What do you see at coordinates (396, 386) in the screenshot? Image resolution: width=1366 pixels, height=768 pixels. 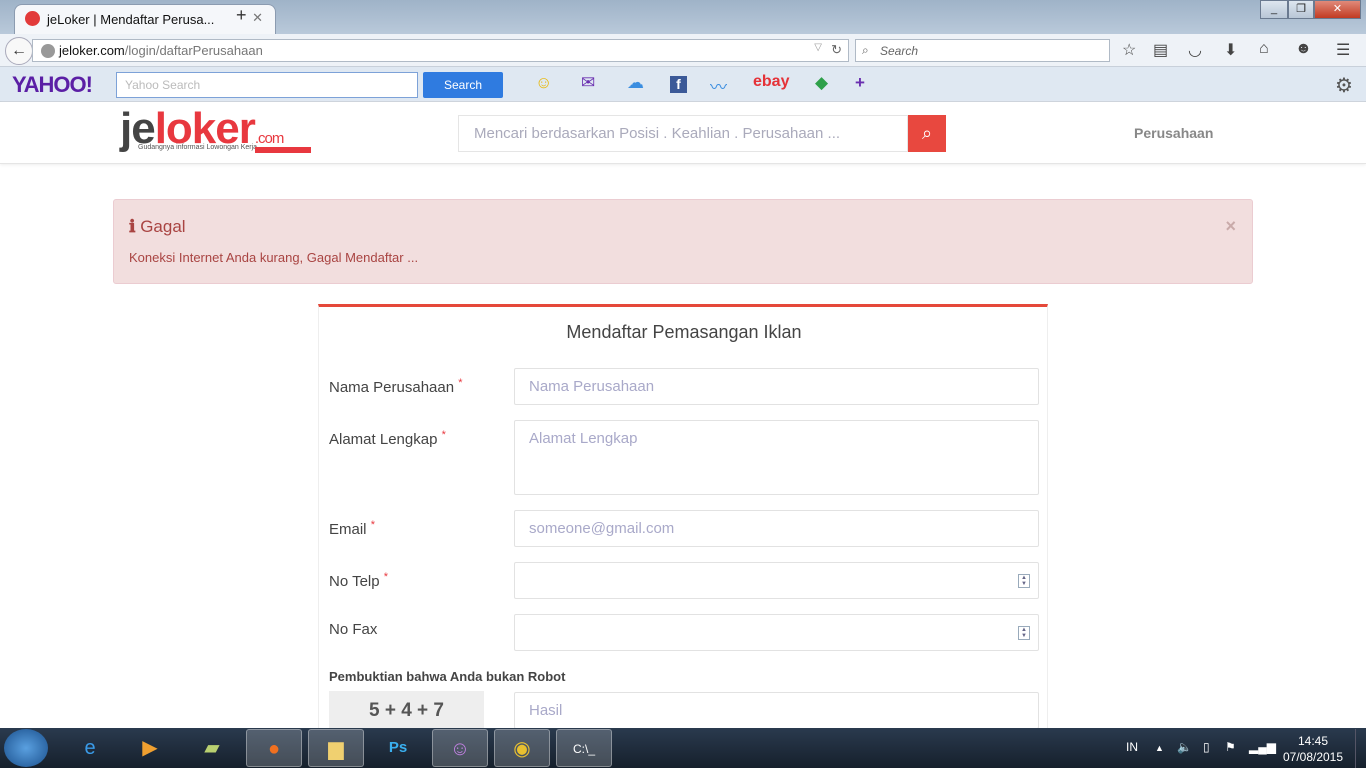 I see `label-nama-perusahaan: Nama Perusahaan *` at bounding box center [396, 386].